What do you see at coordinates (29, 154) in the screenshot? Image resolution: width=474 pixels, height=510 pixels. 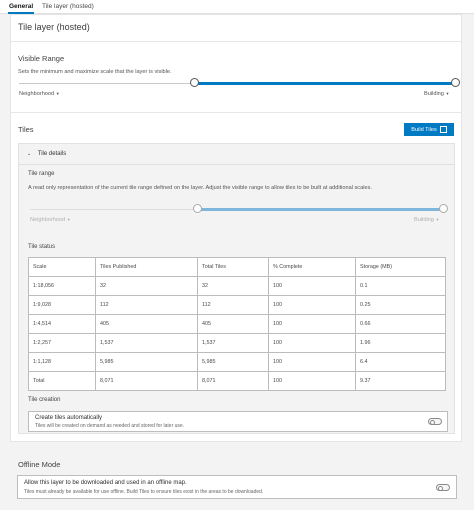 I see `chevron-down-icon: ⌄` at bounding box center [29, 154].